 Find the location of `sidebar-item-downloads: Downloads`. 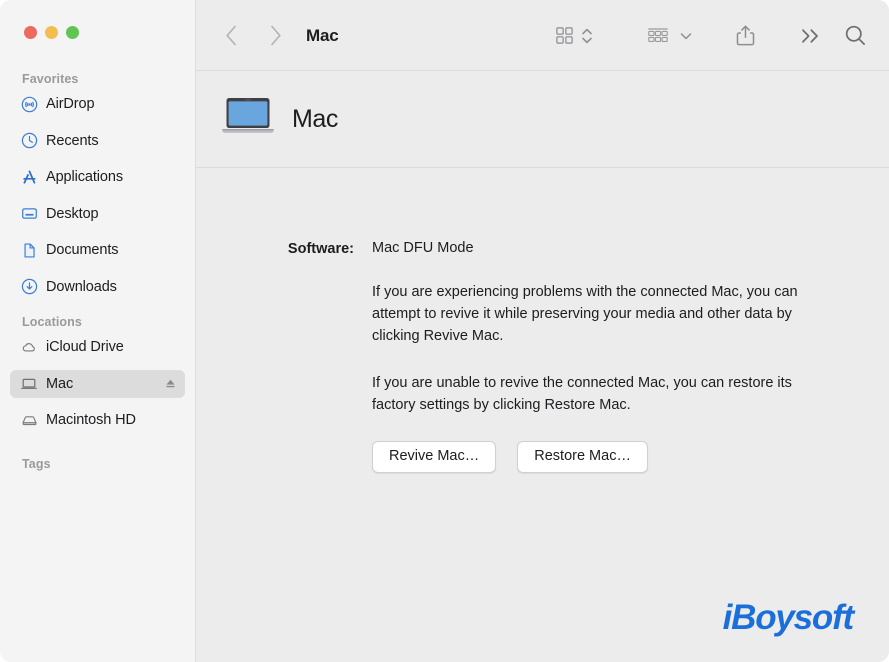

sidebar-item-downloads: Downloads is located at coordinates (97, 287).